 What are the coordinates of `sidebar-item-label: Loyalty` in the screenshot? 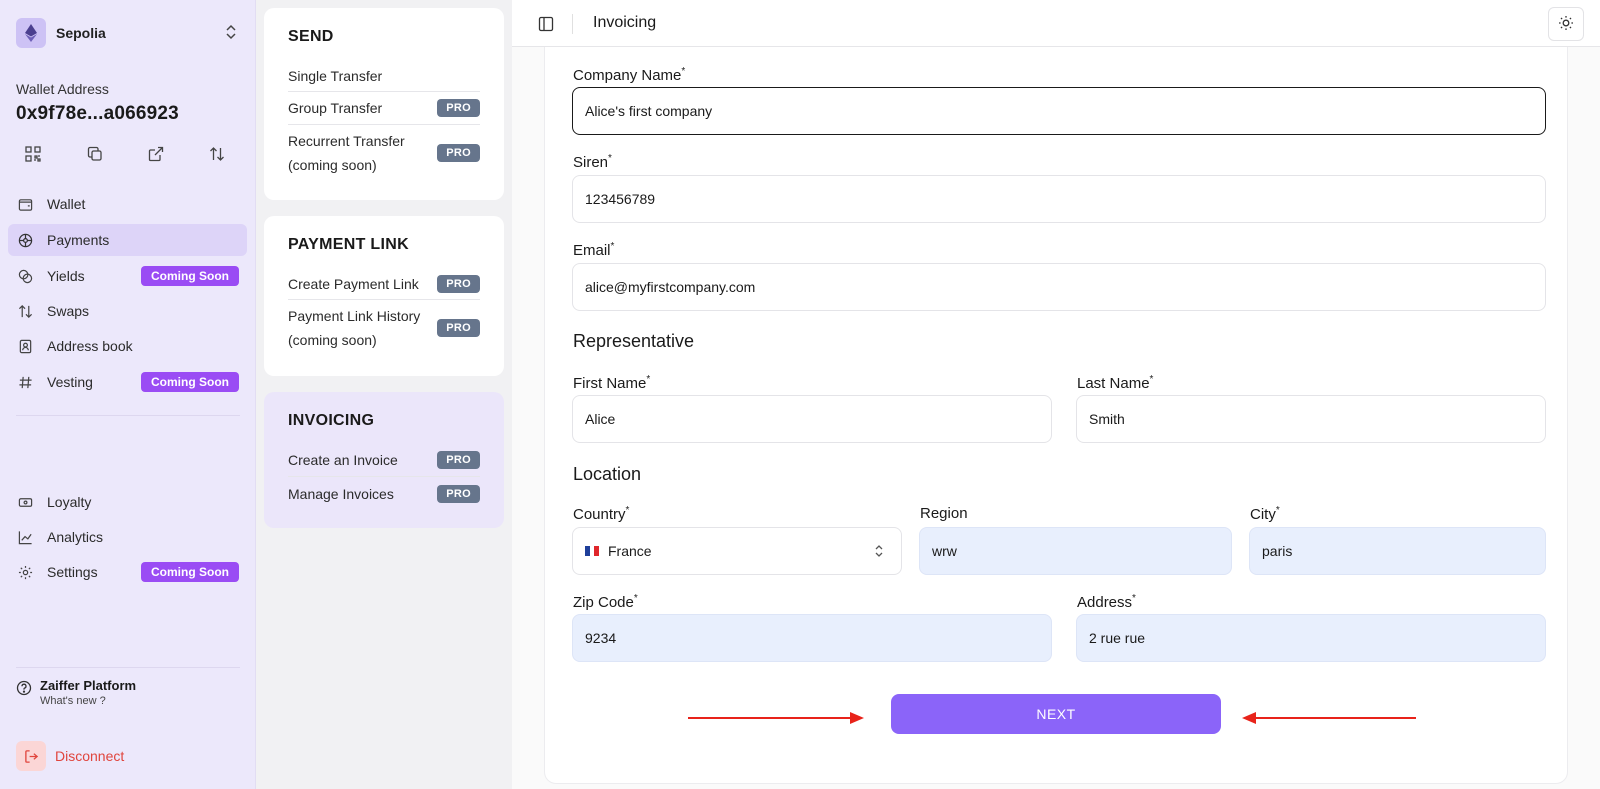 It's located at (69, 502).